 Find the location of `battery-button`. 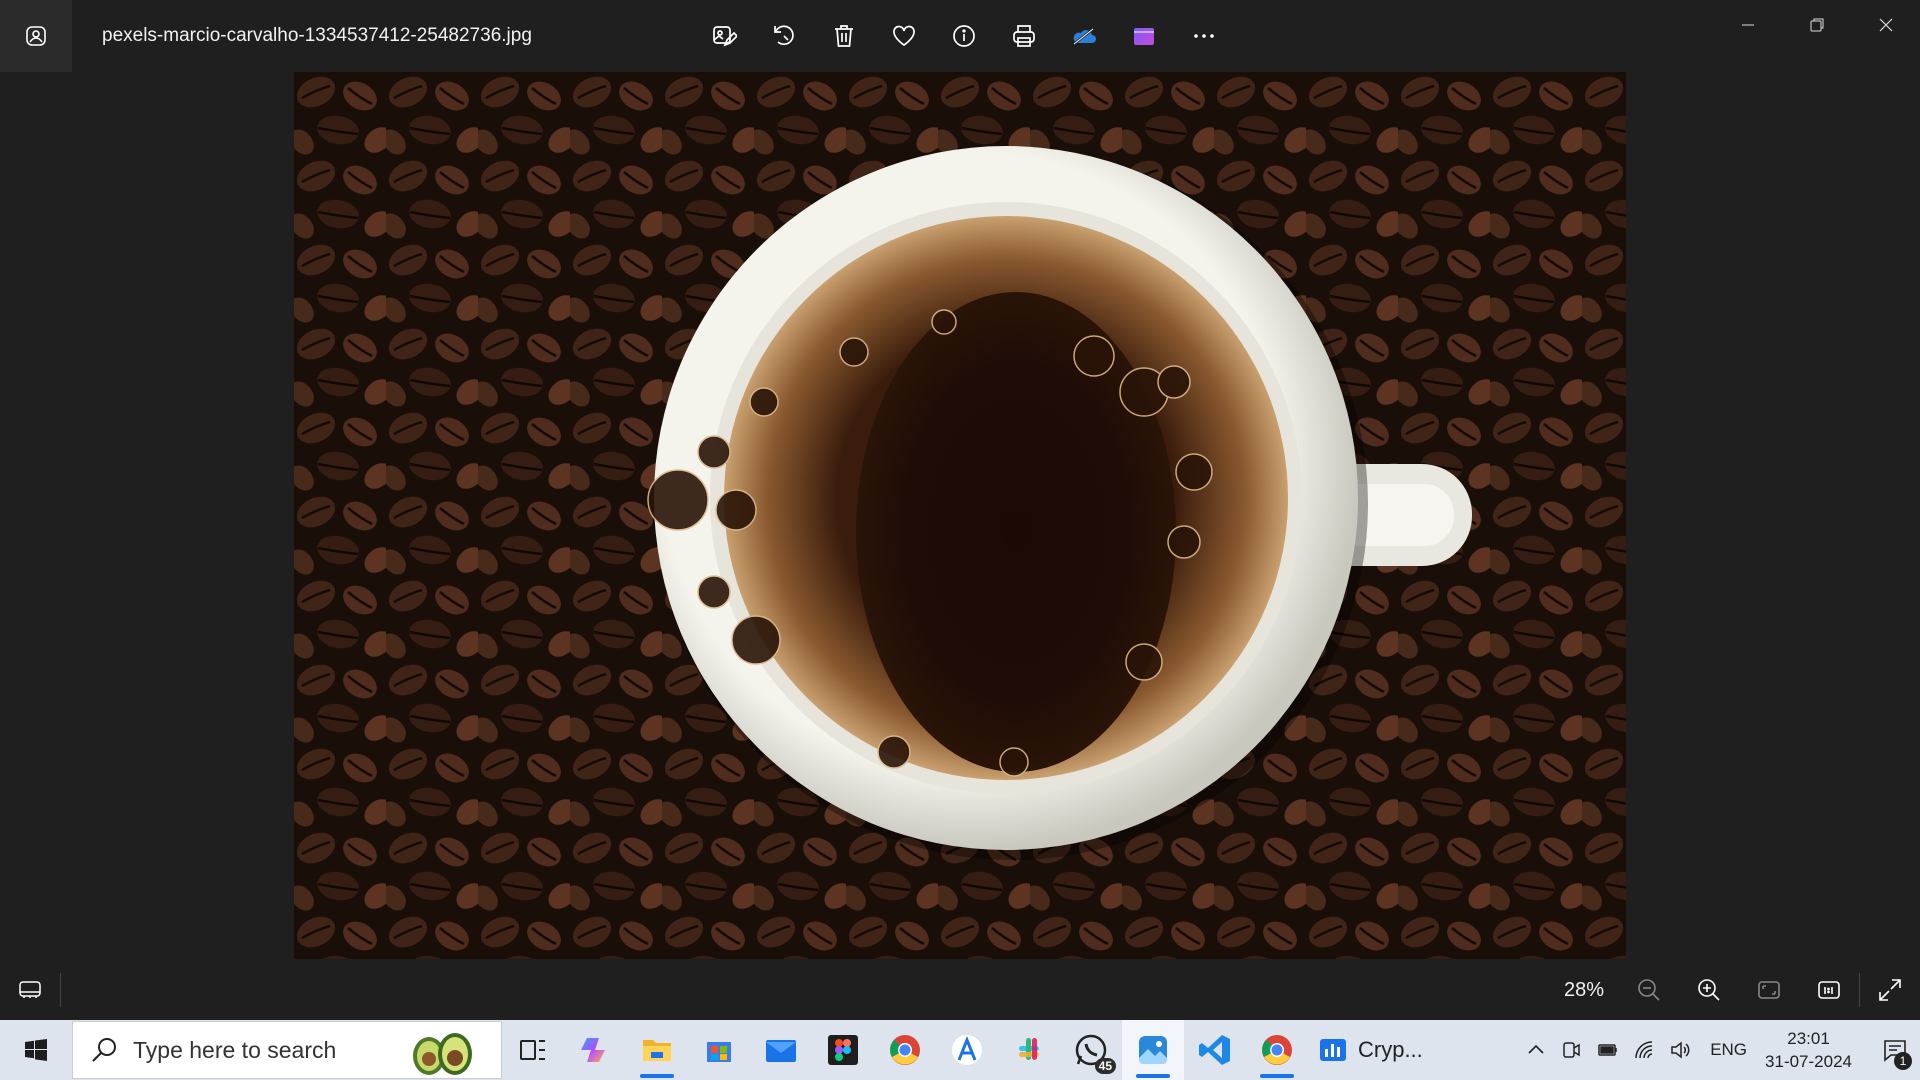

battery-button is located at coordinates (1608, 1050).